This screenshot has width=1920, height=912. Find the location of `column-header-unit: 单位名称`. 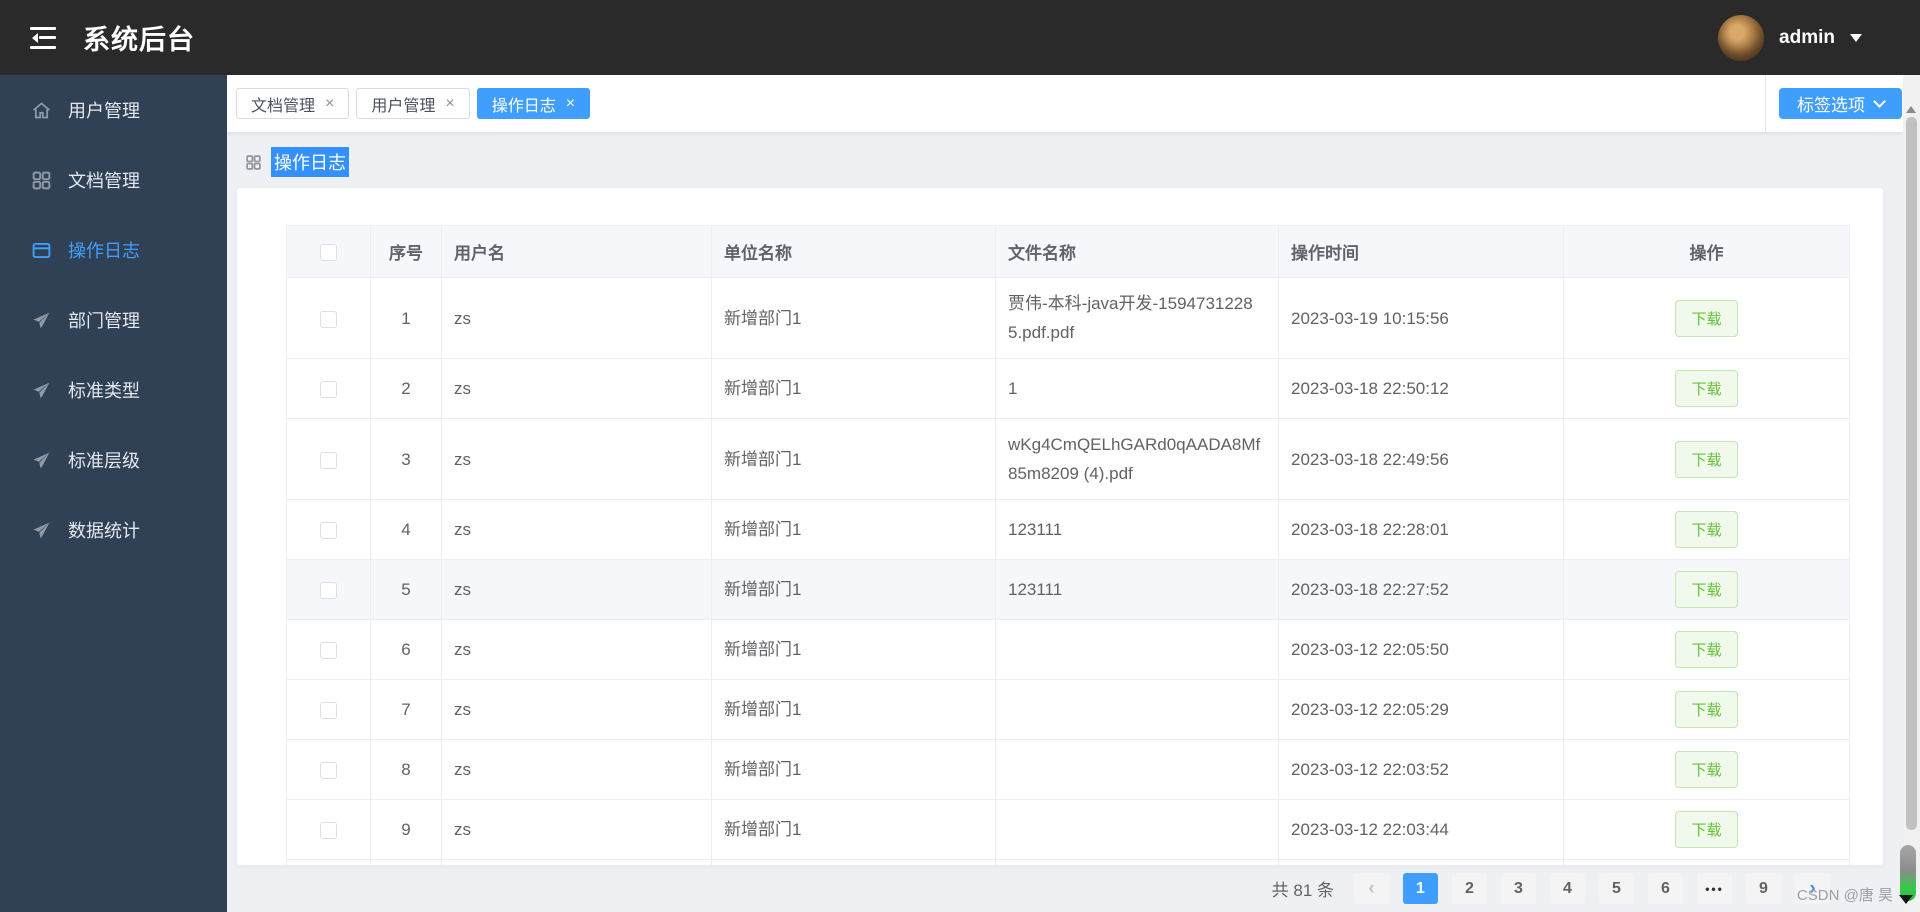

column-header-unit: 单位名称 is located at coordinates (853, 251).